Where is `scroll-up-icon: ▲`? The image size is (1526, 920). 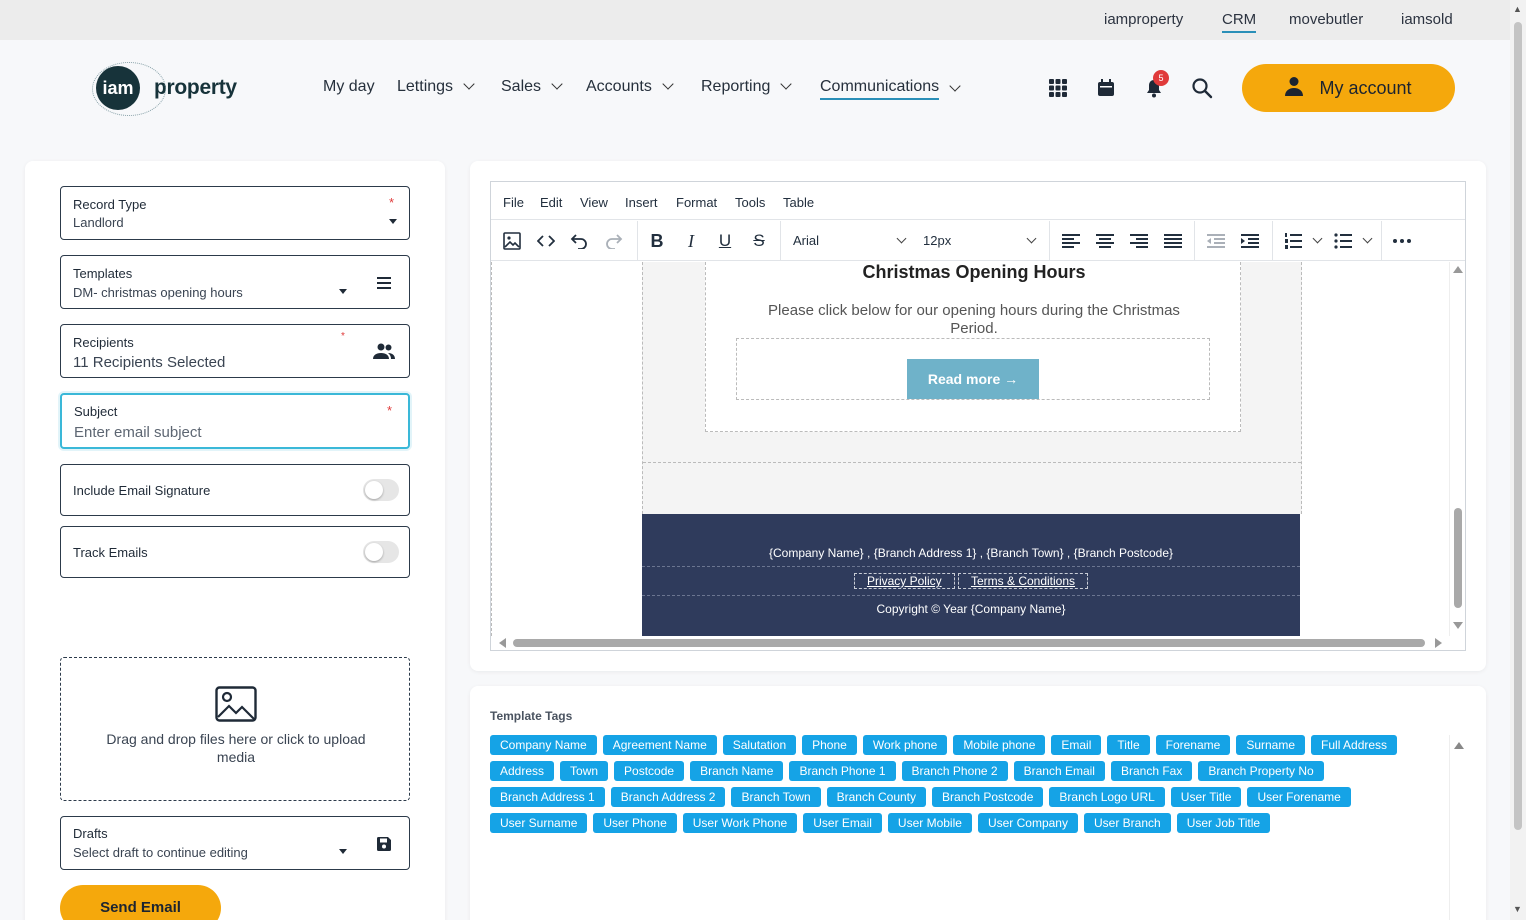
scroll-up-icon: ▲ is located at coordinates (1517, 9).